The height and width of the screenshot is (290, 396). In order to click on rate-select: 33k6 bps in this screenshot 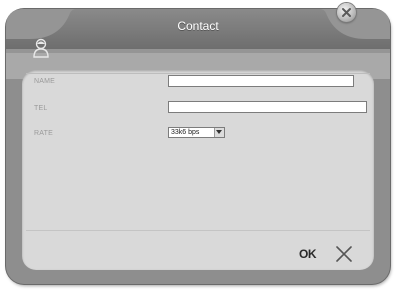, I will do `click(196, 132)`.